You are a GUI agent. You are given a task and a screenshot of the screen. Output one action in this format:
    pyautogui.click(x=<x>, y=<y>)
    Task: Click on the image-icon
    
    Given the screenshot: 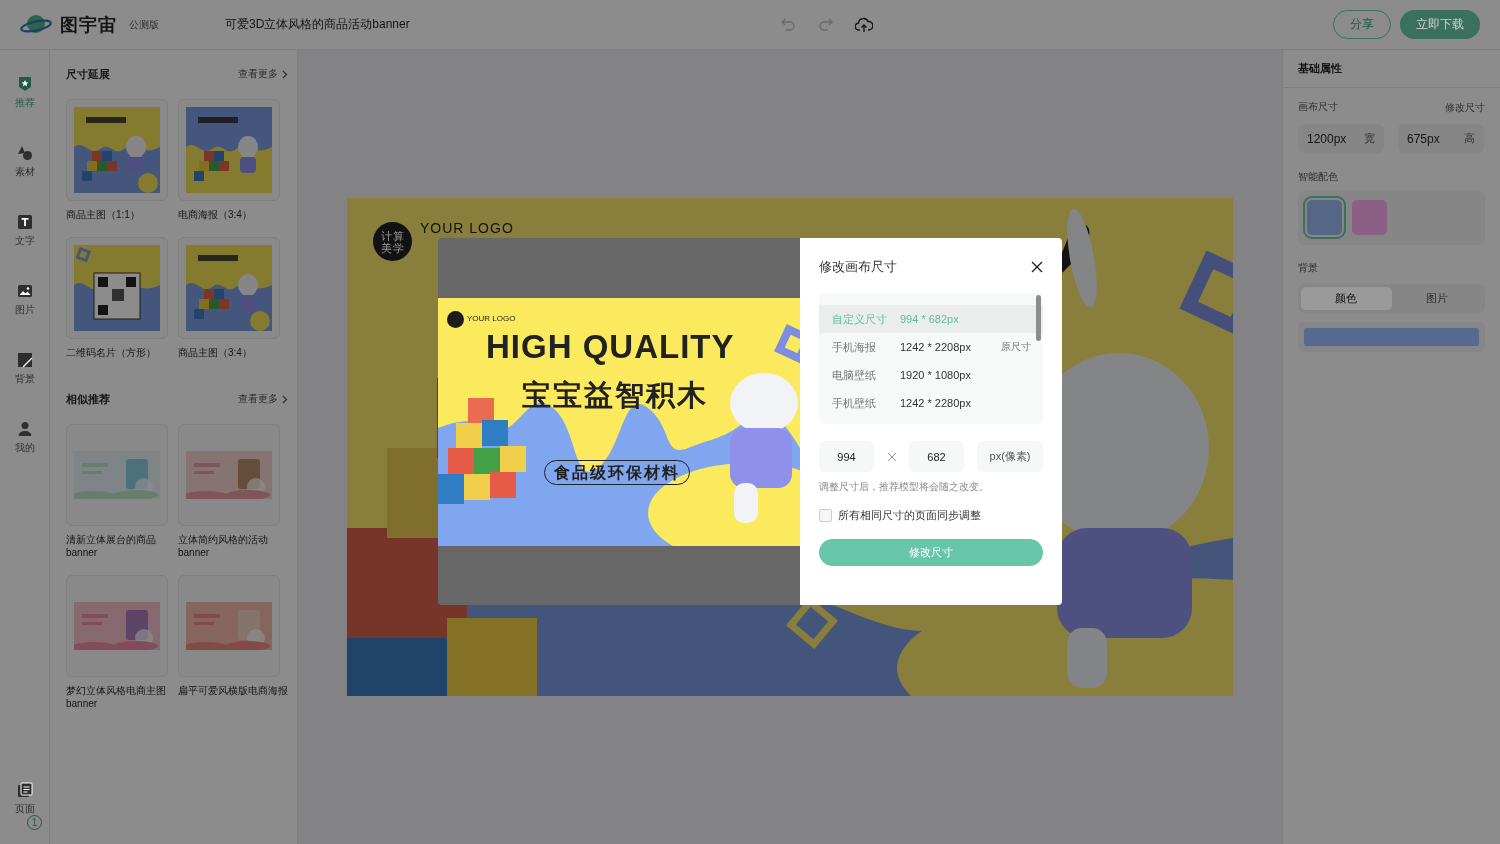 What is the action you would take?
    pyautogui.click(x=24, y=291)
    